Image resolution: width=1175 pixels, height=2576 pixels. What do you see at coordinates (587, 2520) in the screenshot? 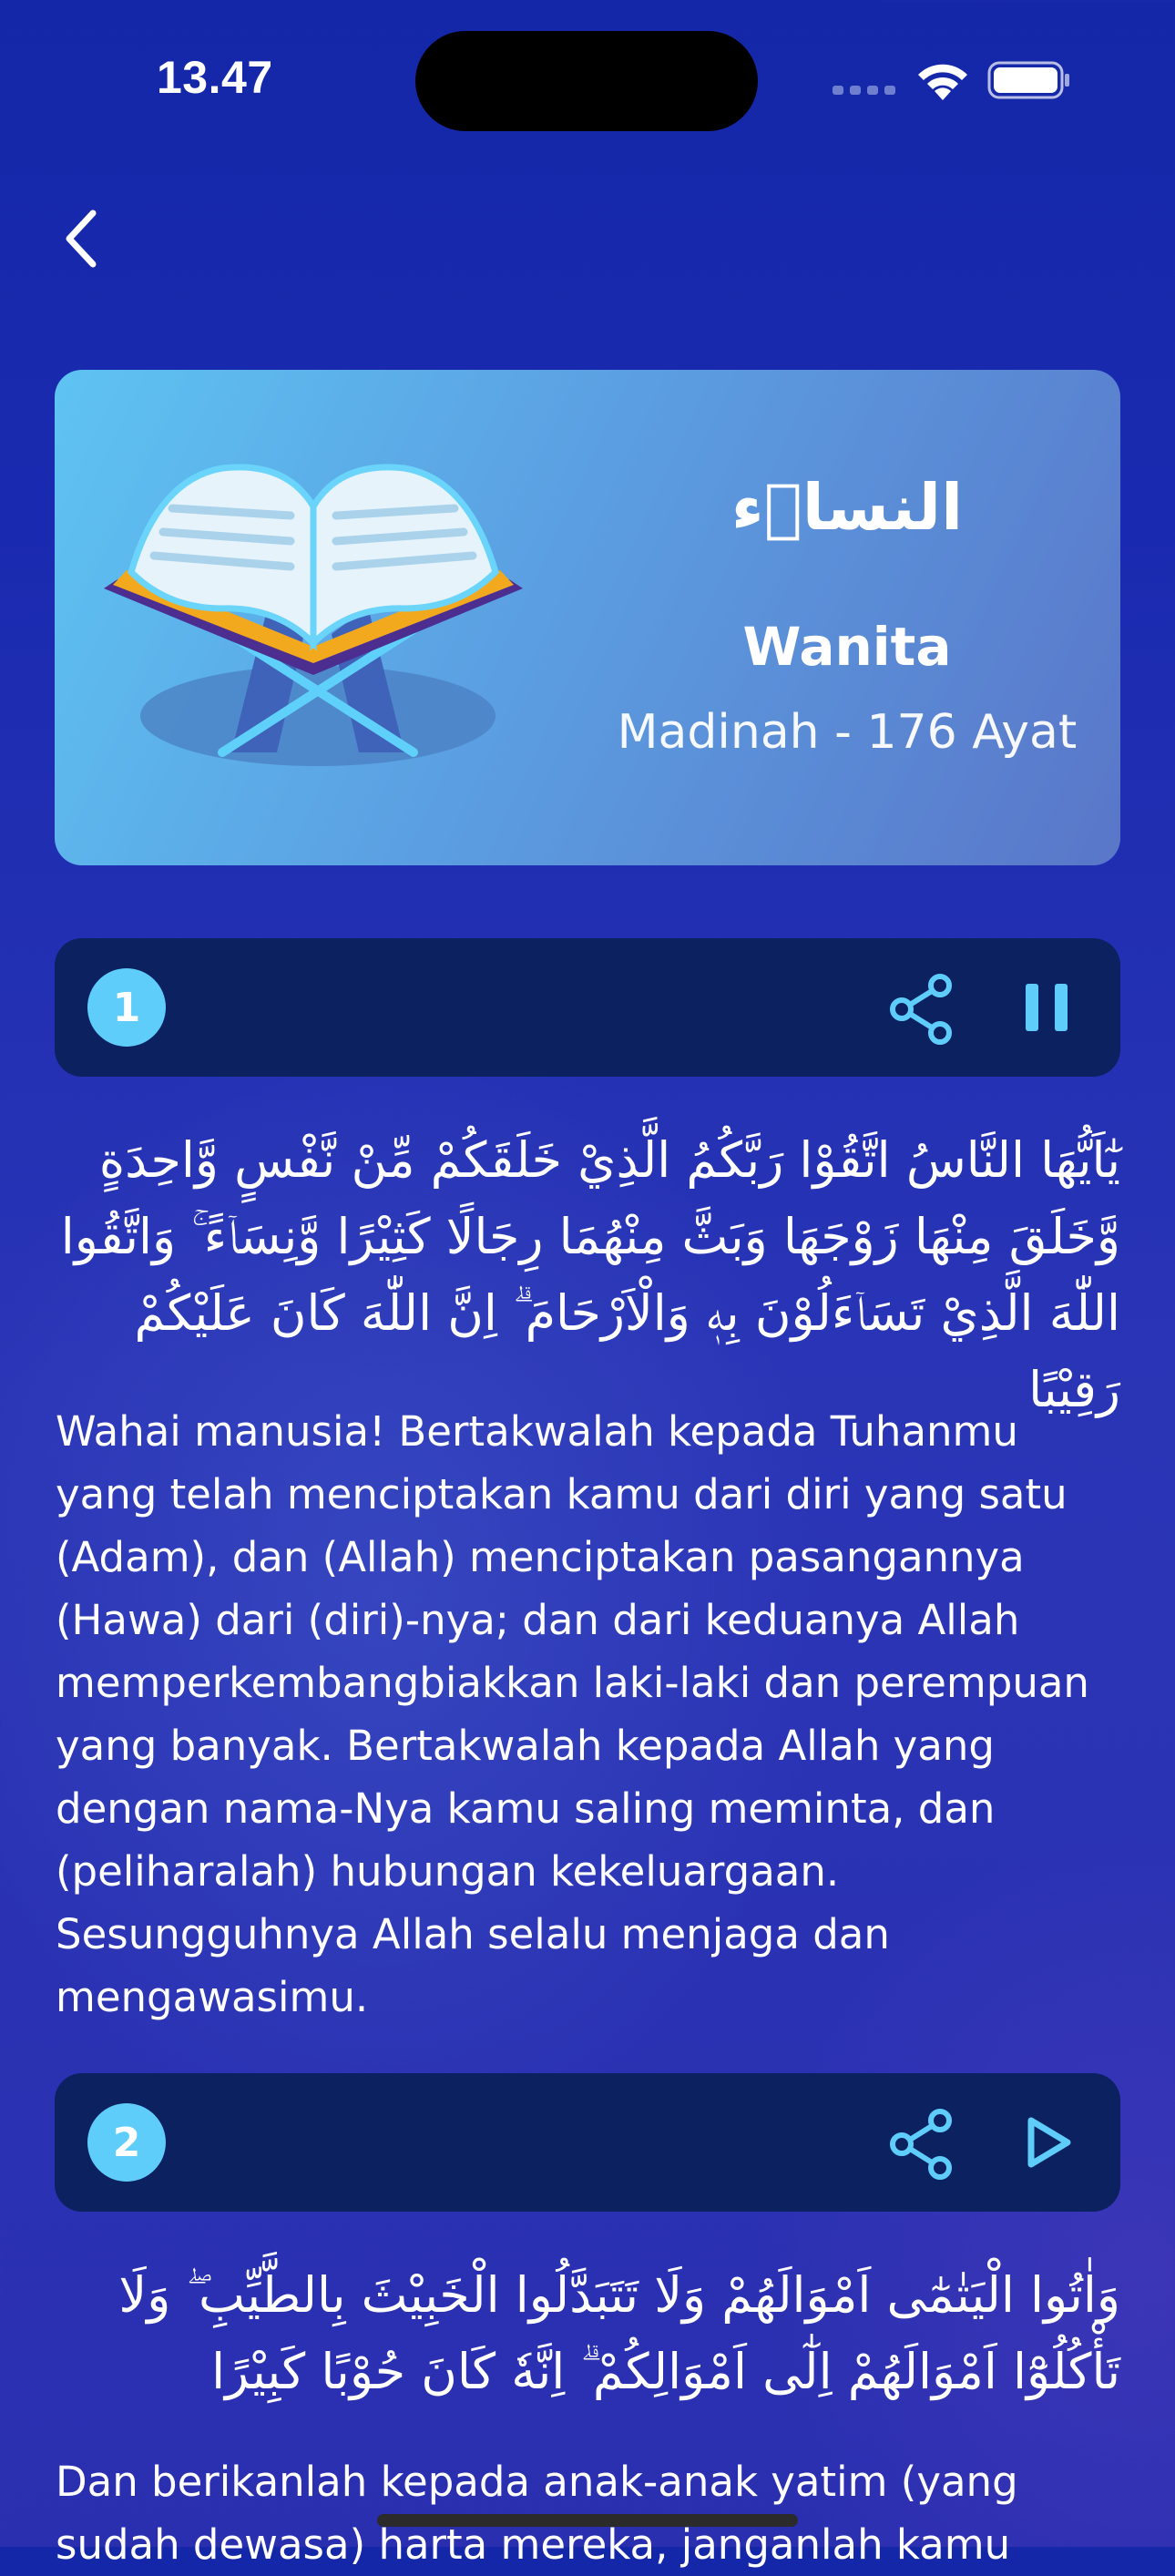
I see `home-indicator` at bounding box center [587, 2520].